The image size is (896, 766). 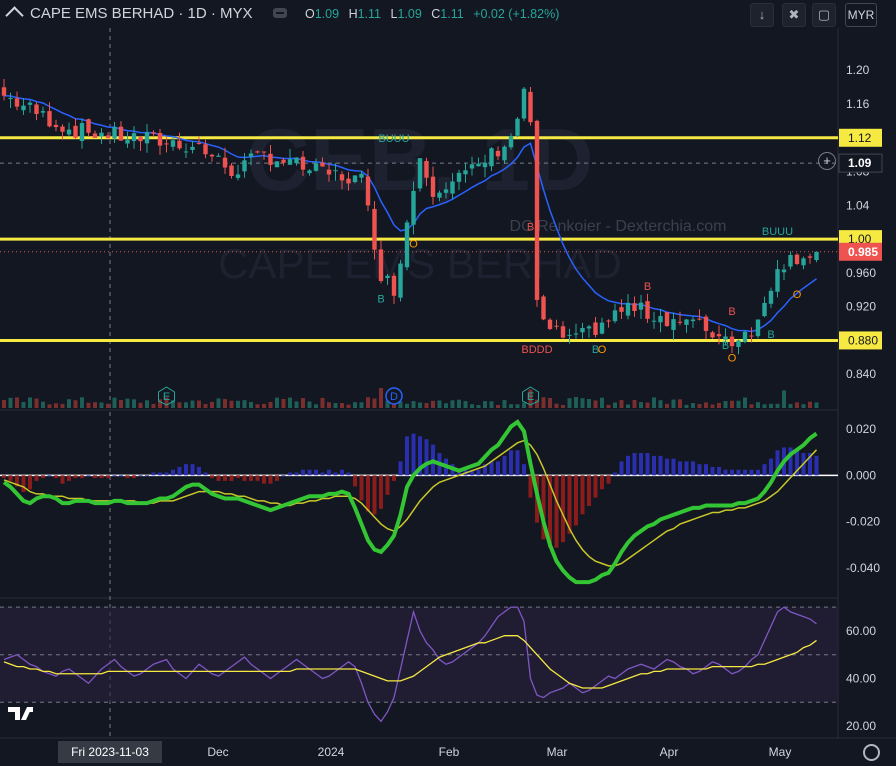 What do you see at coordinates (794, 15) in the screenshot?
I see `maximize-icon: ✖` at bounding box center [794, 15].